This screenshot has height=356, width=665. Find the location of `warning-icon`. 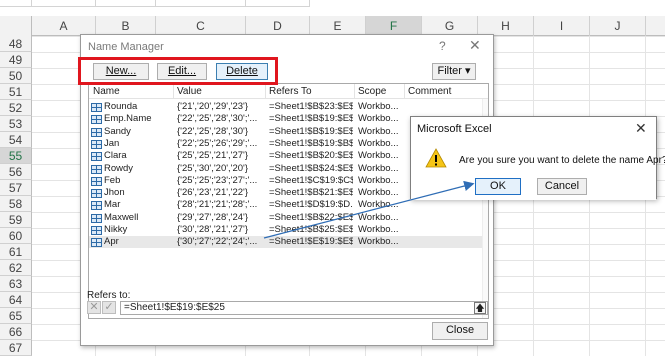

warning-icon is located at coordinates (436, 158).